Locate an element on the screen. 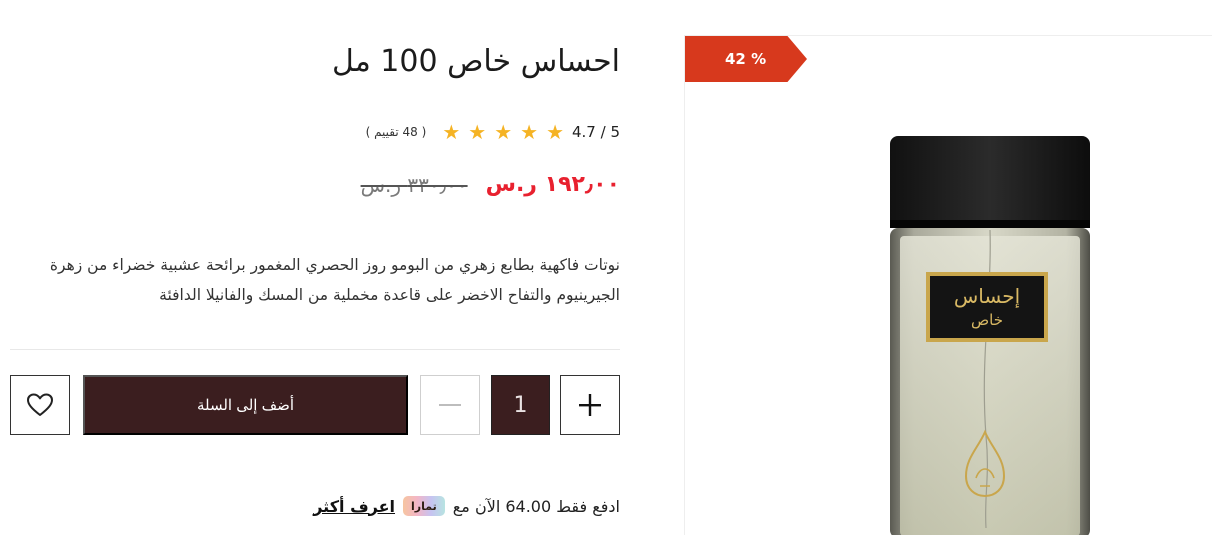 The height and width of the screenshot is (535, 1212). rating-row: 4.7 / 5 ★ ★ ★ ★ ★ ( 48 تقييم ) is located at coordinates (493, 132).